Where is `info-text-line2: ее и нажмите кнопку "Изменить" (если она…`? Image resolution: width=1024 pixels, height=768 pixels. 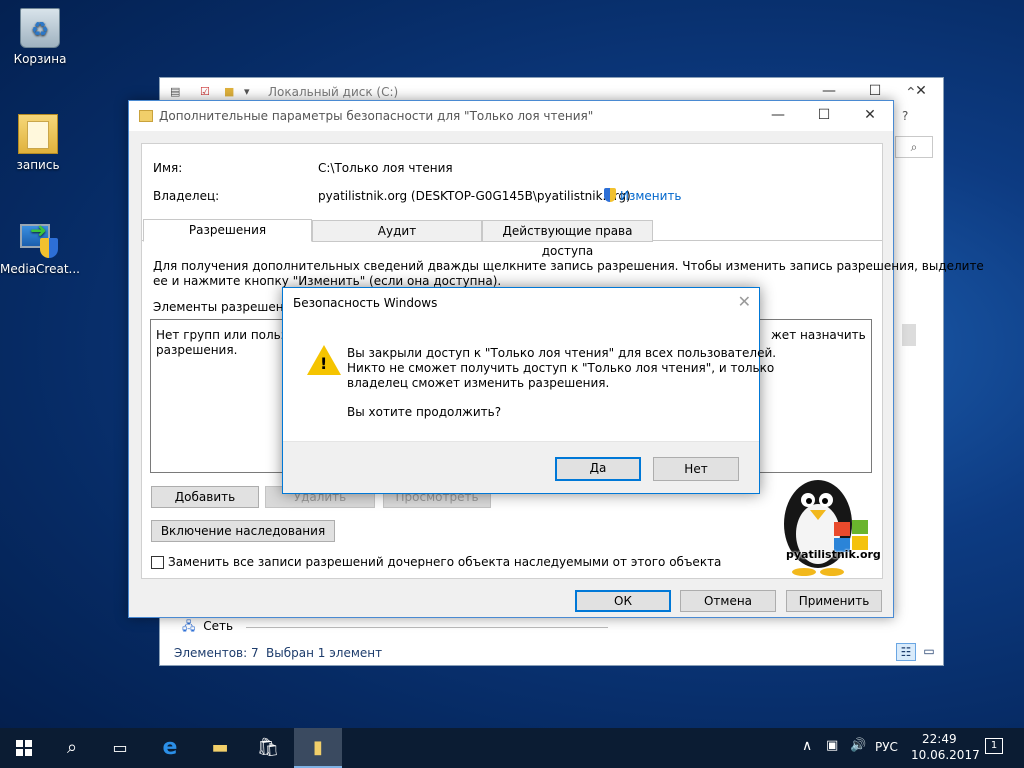
info-text-line2: ее и нажмите кнопку "Изменить" (если она… is located at coordinates (327, 281).